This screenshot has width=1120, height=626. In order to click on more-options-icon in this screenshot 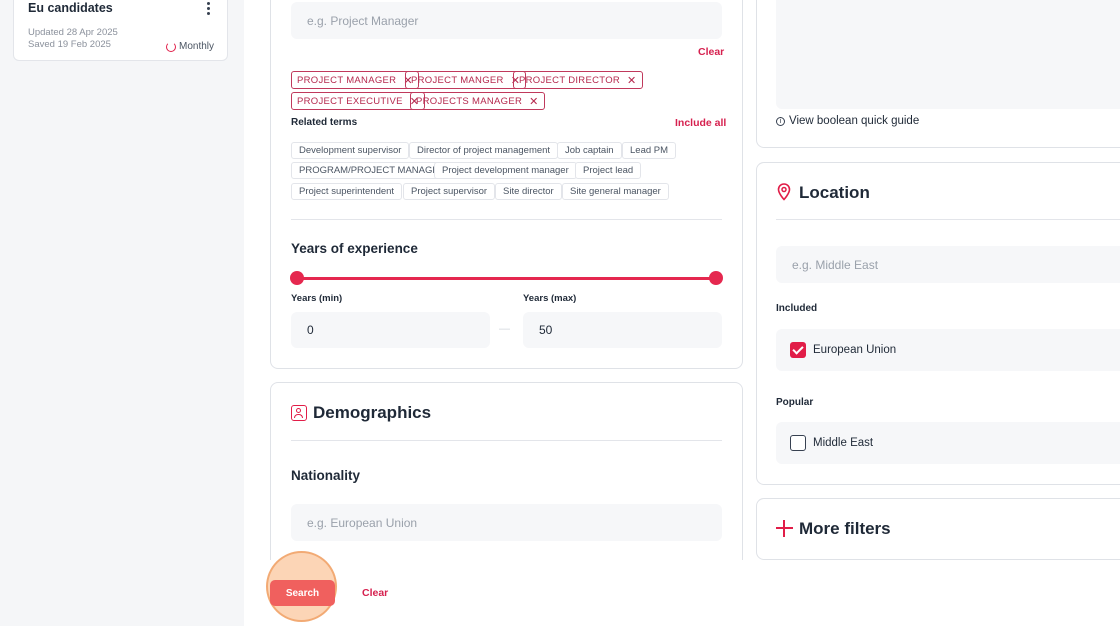, I will do `click(209, 9)`.